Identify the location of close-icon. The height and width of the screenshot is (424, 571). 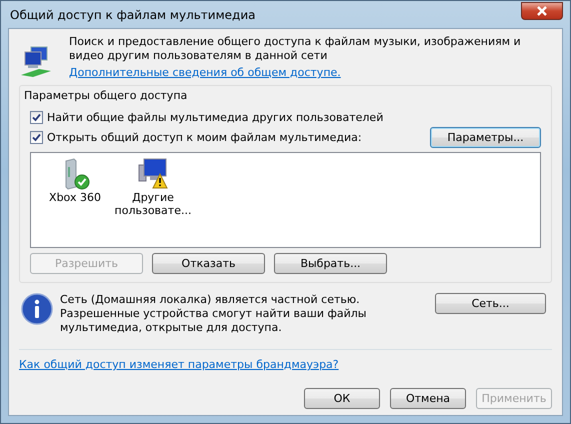
(542, 11).